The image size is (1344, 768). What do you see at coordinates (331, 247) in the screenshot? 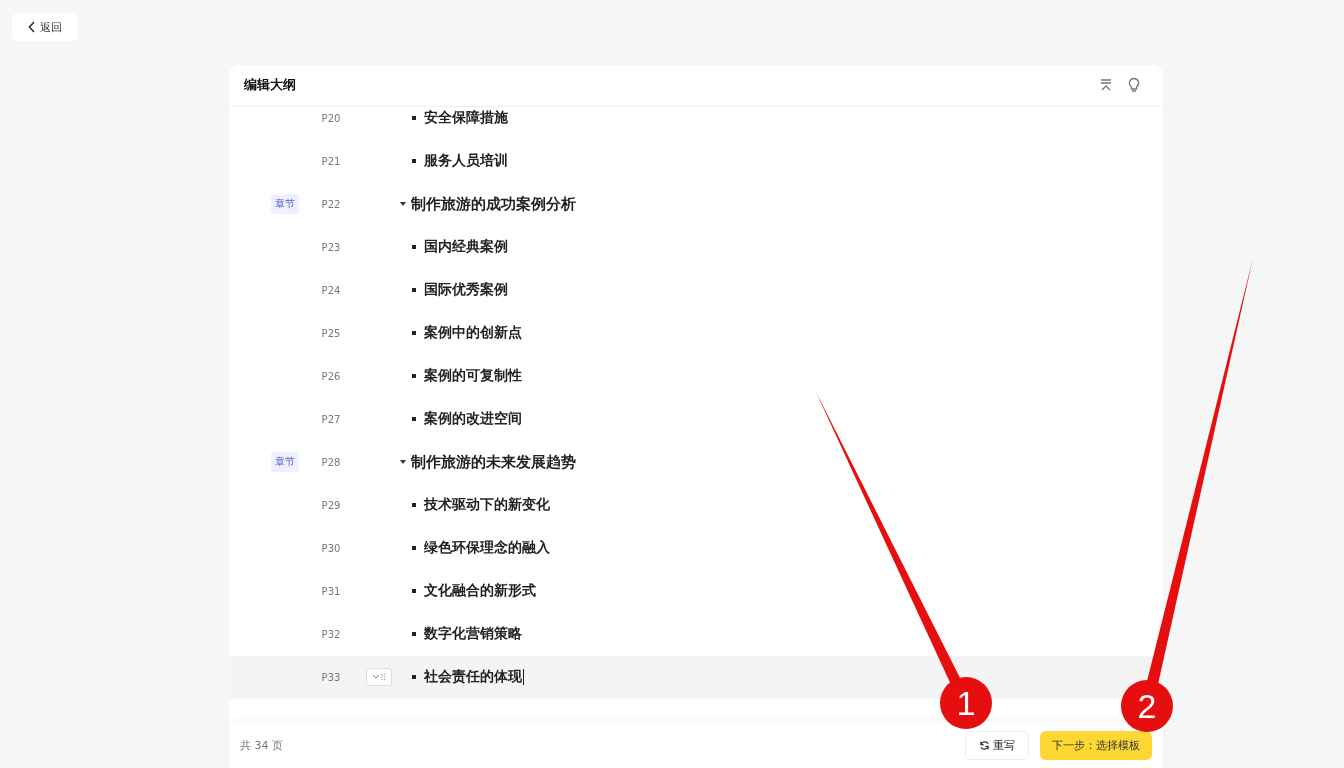
I see `page-number: P23` at bounding box center [331, 247].